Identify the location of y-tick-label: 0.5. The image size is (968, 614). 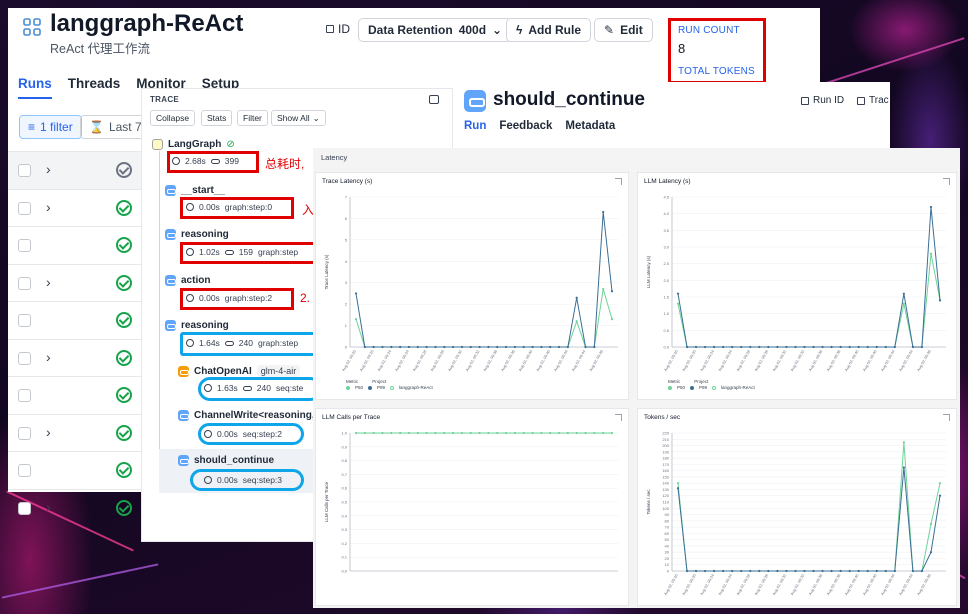
(344, 502).